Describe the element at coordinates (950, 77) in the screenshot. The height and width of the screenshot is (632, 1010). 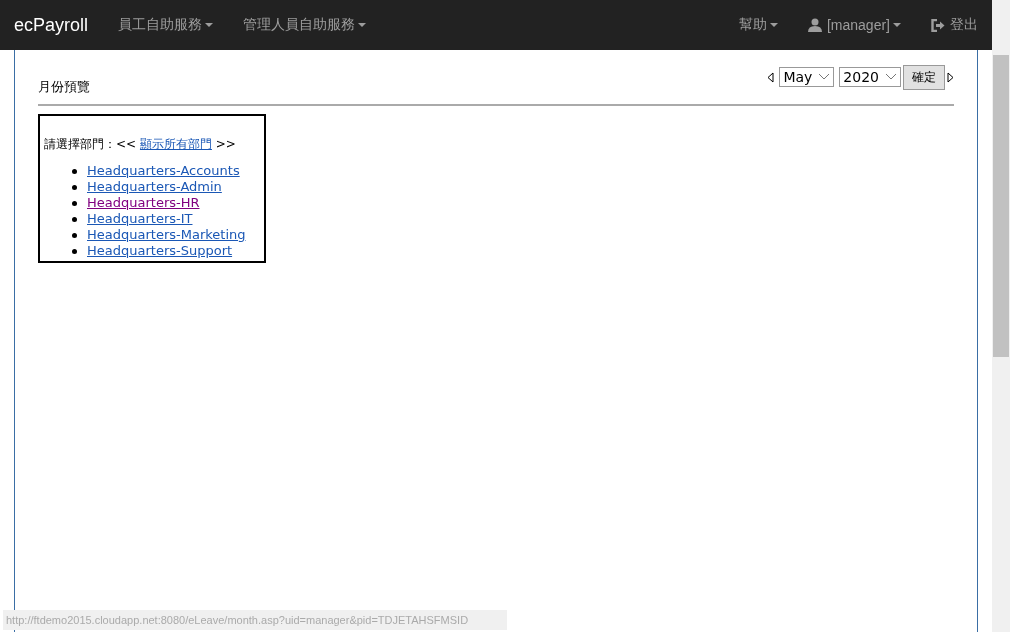
I see `next-month-icon` at that location.